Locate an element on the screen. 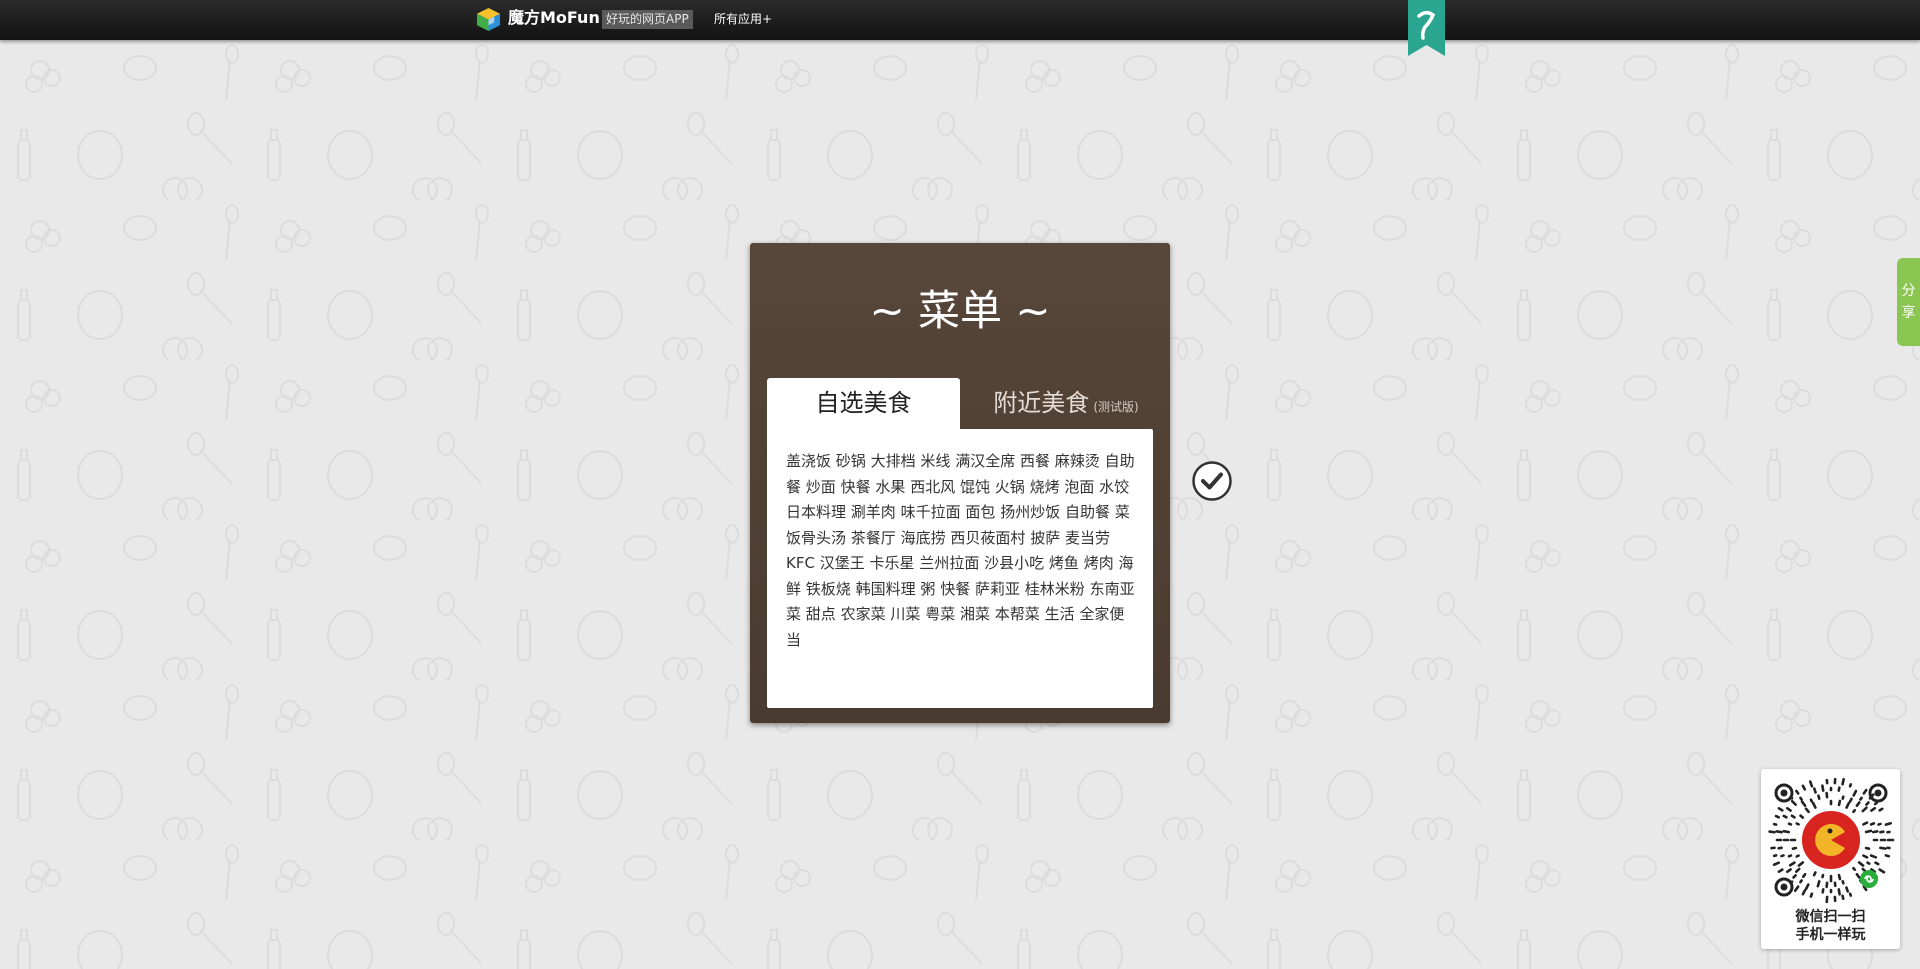  mofun-cube-logo-icon is located at coordinates (488, 19).